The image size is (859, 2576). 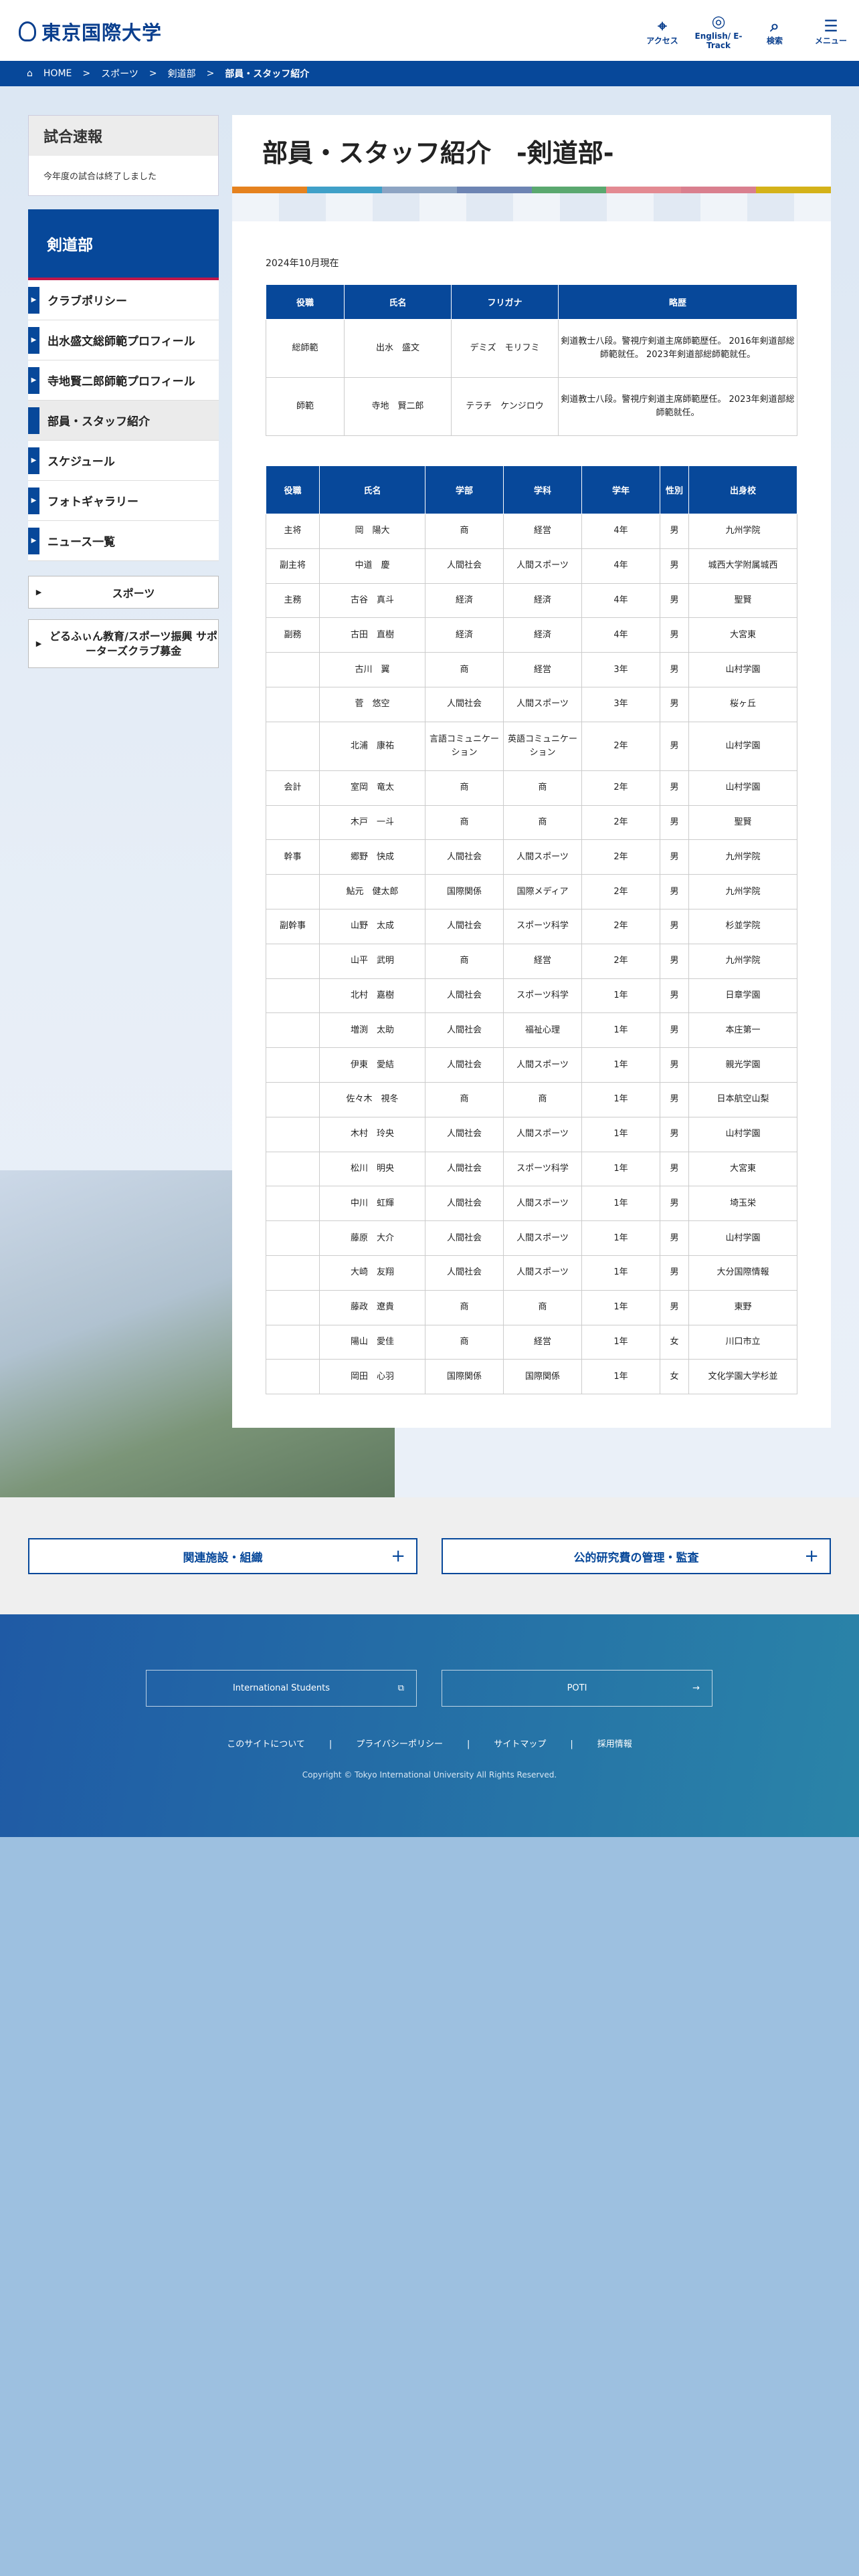 I want to click on table-cell: 経済, so click(x=465, y=635).